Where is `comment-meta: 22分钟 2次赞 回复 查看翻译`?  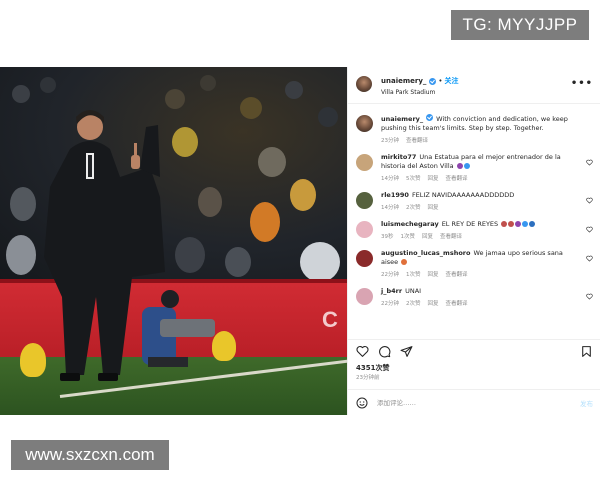 comment-meta: 22分钟 2次赞 回复 查看翻译 is located at coordinates (480, 303).